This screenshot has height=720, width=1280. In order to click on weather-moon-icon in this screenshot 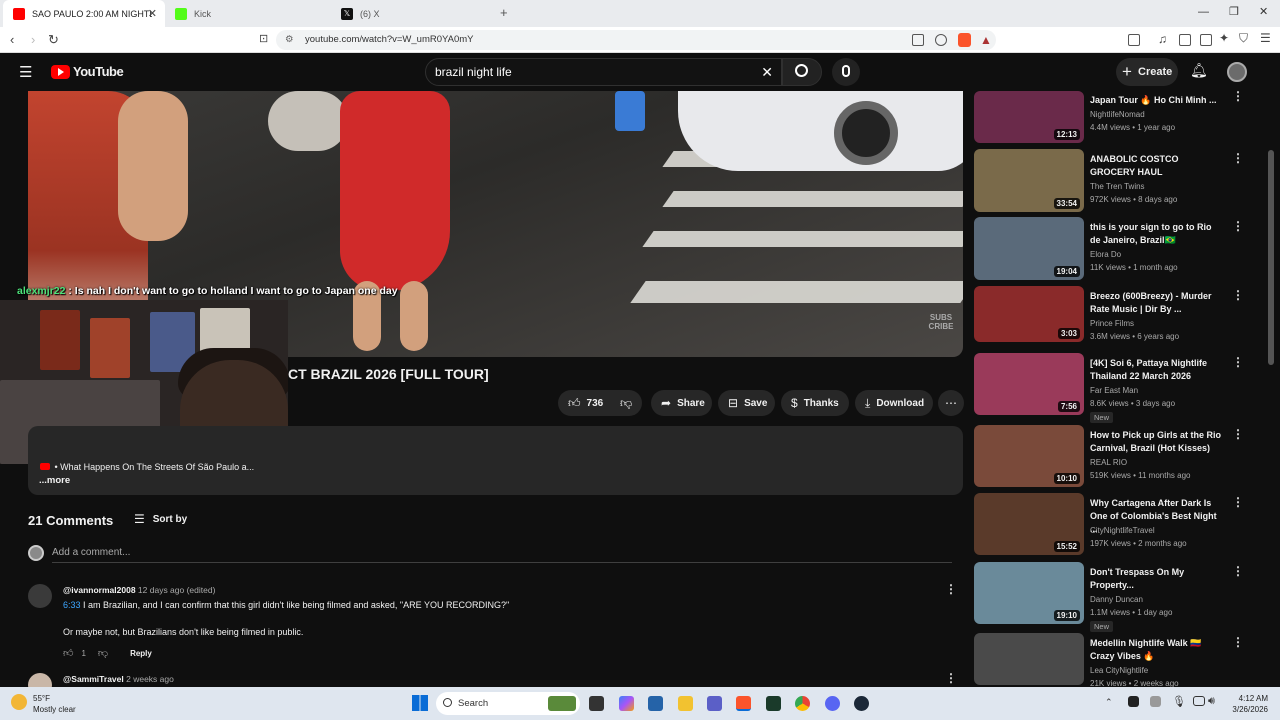, I will do `click(19, 702)`.